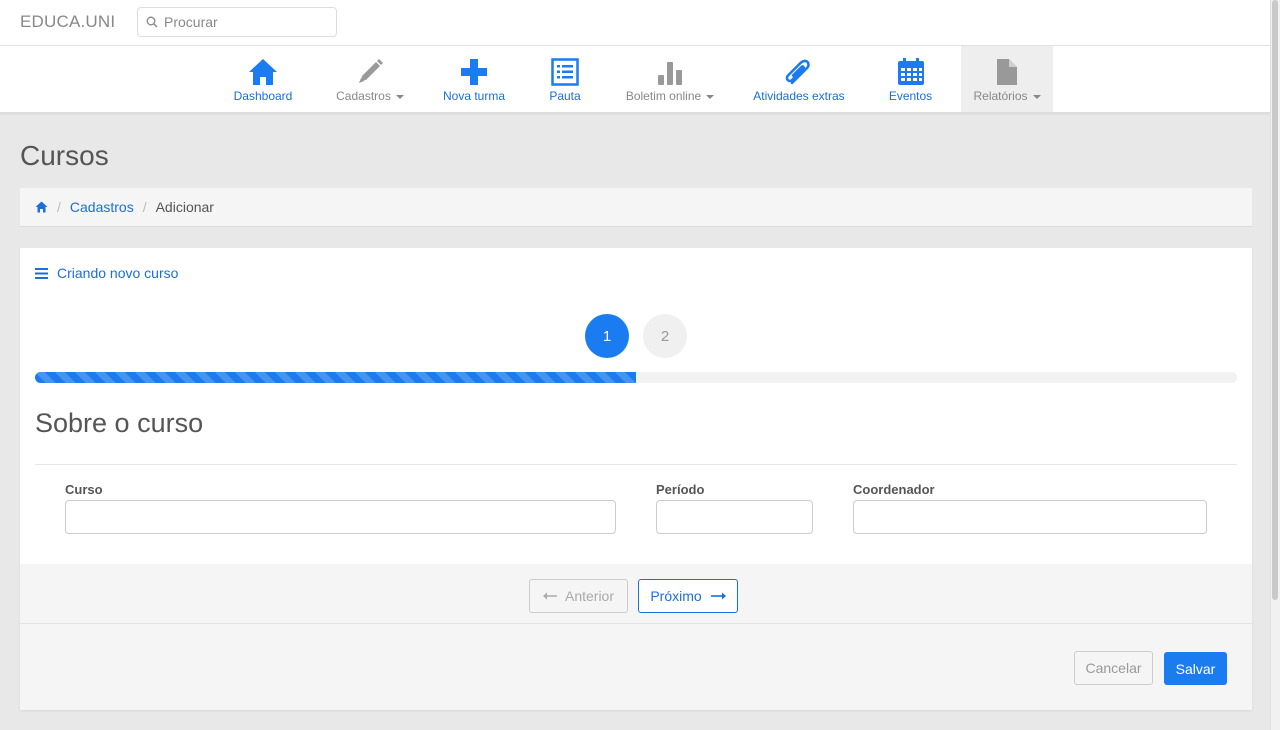 This screenshot has width=1280, height=730. Describe the element at coordinates (636, 207) in the screenshot. I see `breadcrumb: / Cadastros / Adicionar` at that location.